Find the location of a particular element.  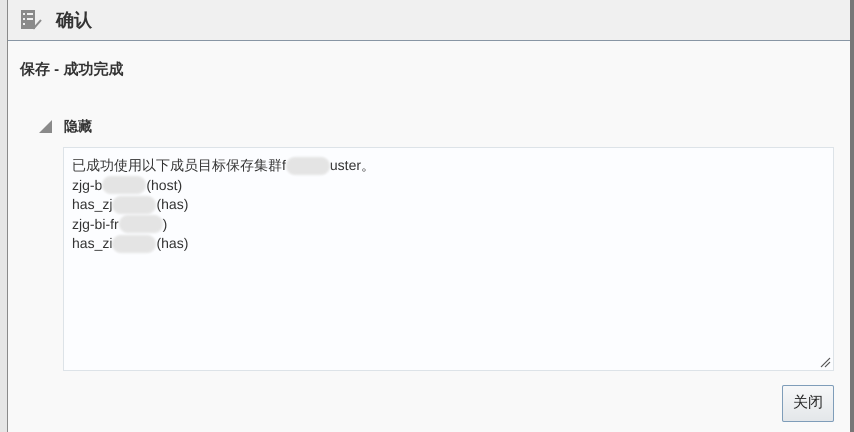

triangle-icon is located at coordinates (45, 126).